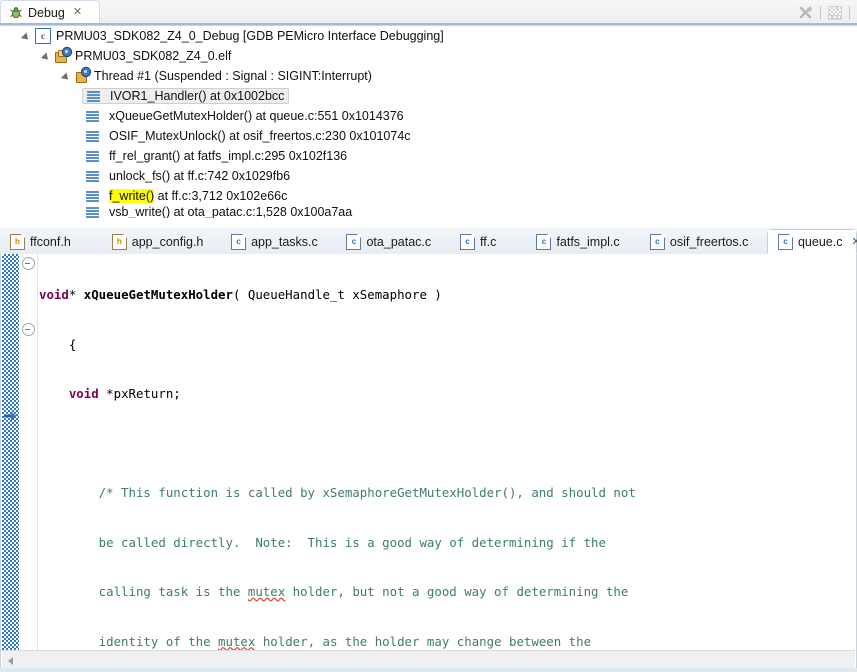 Image resolution: width=857 pixels, height=672 pixels. What do you see at coordinates (399, 241) in the screenshot?
I see `tab-label: ota_patac.c` at bounding box center [399, 241].